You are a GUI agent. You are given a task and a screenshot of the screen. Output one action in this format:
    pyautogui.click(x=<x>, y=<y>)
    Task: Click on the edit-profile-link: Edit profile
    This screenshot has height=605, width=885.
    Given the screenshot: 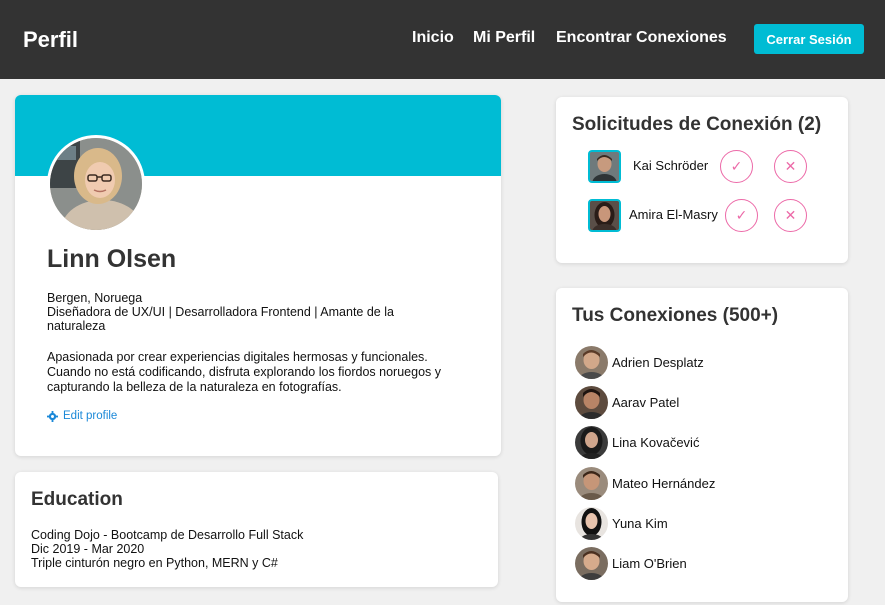 What is the action you would take?
    pyautogui.click(x=82, y=416)
    